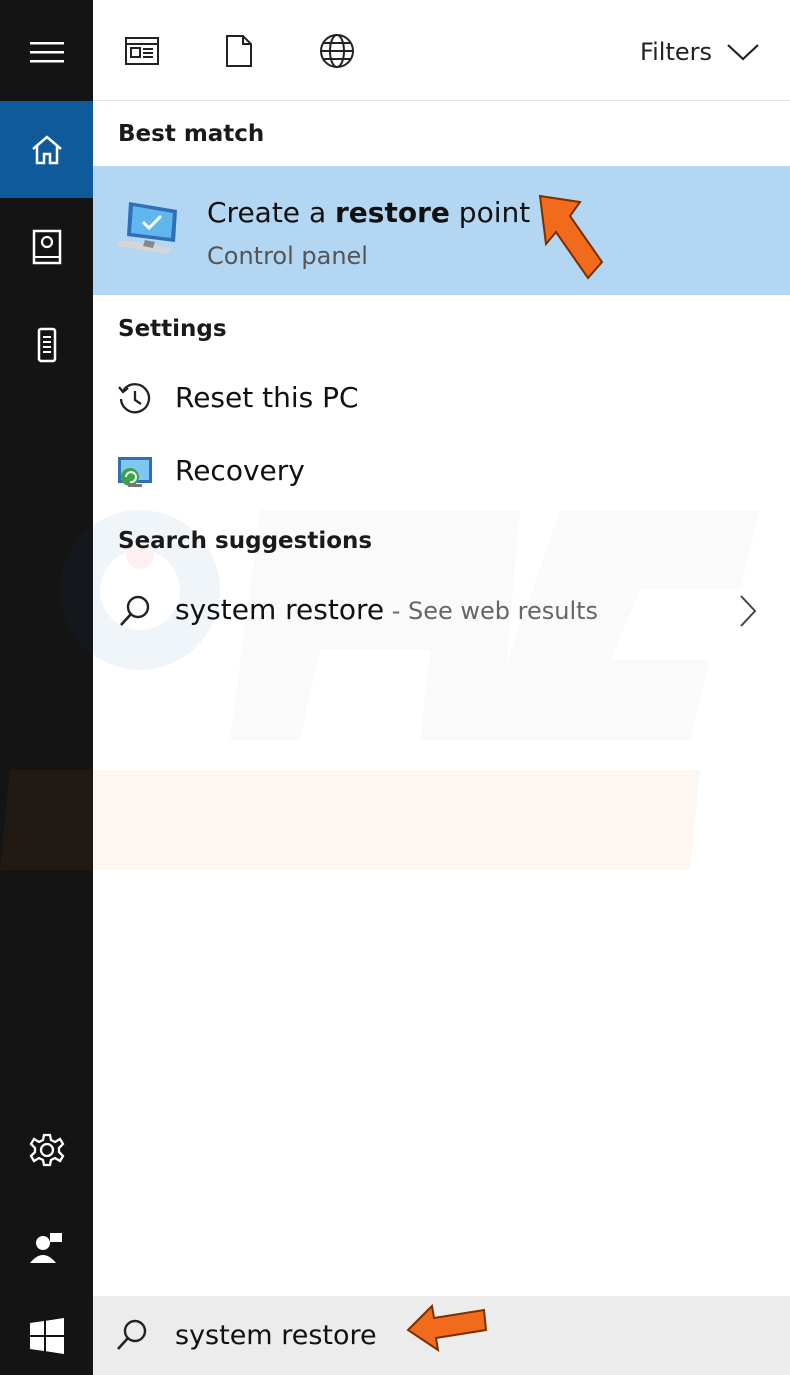 The height and width of the screenshot is (1375, 790). I want to click on suggestion-item-system-restore: system restore - See web results, so click(441, 611).